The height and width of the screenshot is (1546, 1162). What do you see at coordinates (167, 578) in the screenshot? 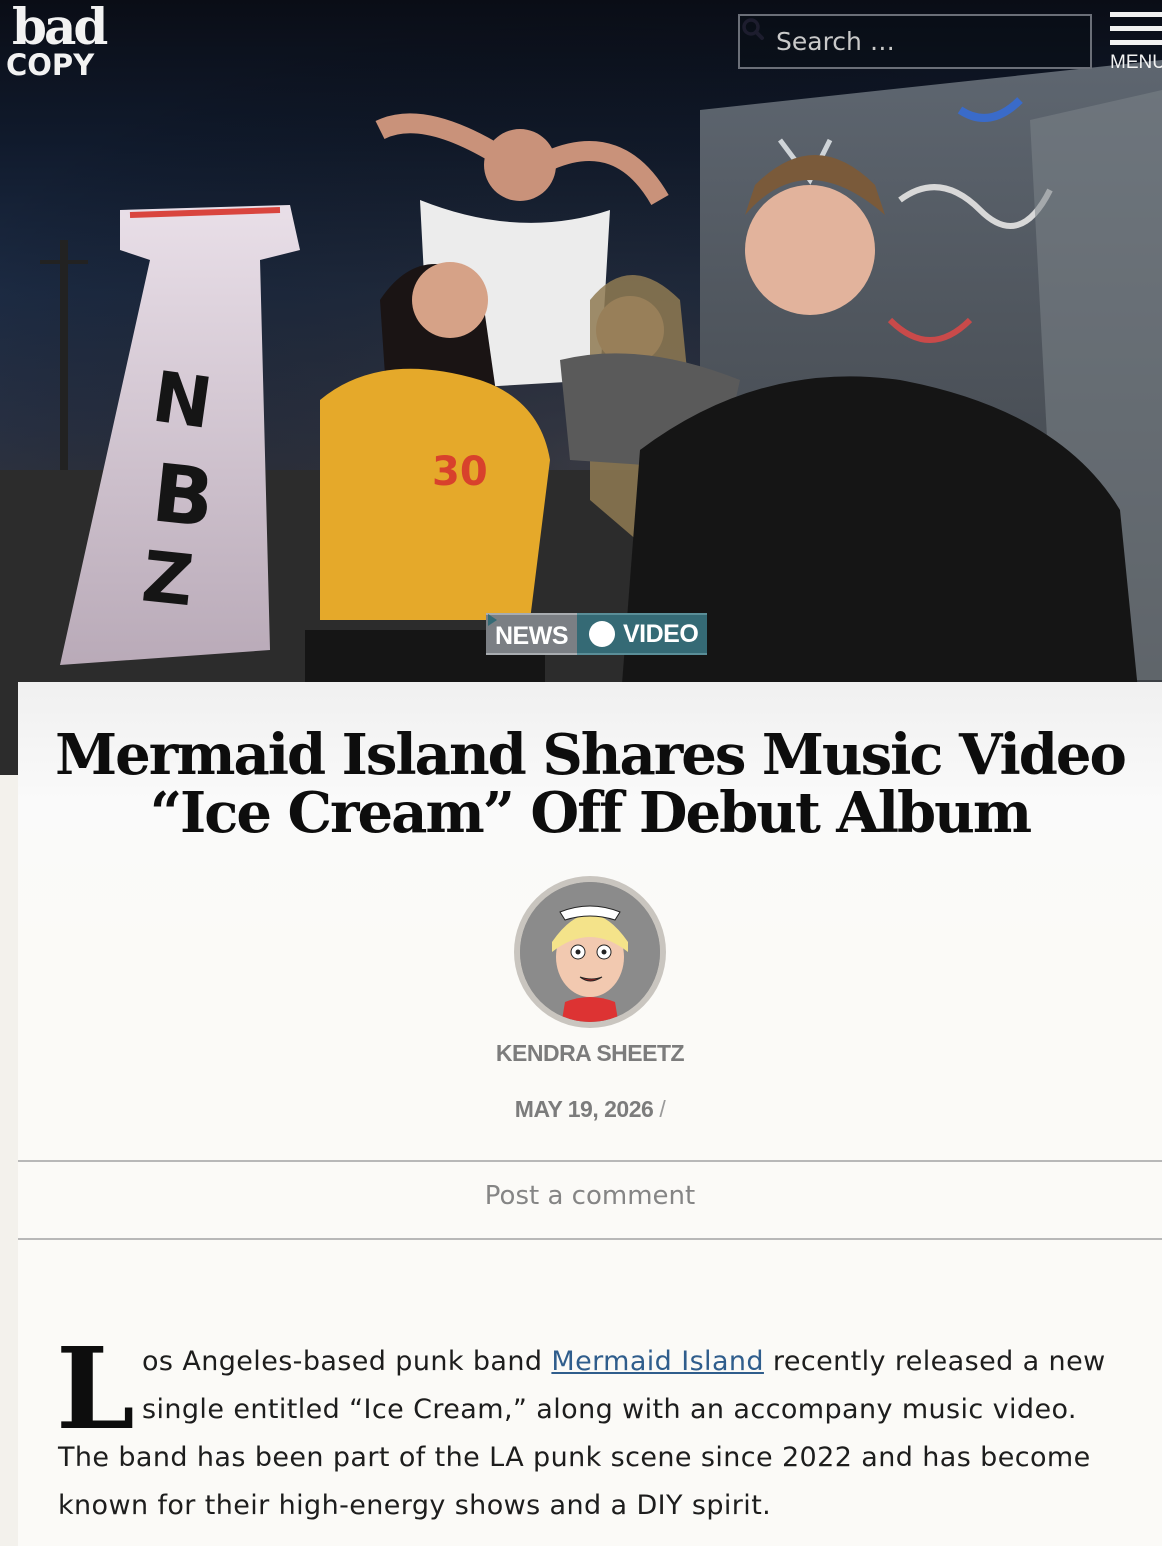
I see `svg-text: Z` at bounding box center [167, 578].